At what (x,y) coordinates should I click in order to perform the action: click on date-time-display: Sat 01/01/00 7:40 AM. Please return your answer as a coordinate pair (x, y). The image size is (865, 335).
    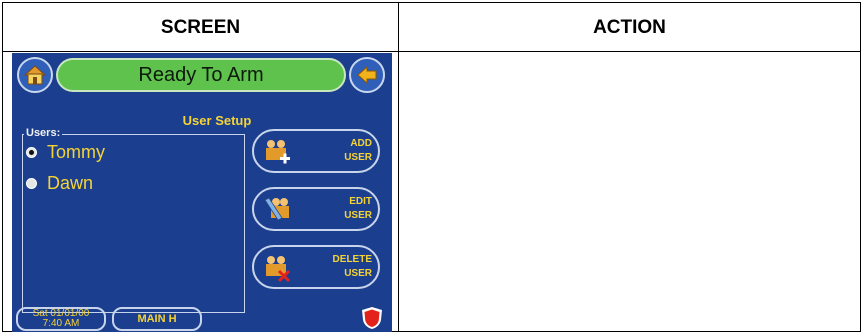
    Looking at the image, I should click on (61, 319).